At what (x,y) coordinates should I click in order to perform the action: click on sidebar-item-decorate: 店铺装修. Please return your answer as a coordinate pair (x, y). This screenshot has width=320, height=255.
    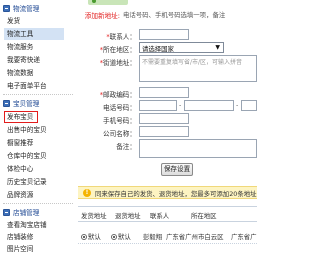
    Looking at the image, I should click on (39, 237).